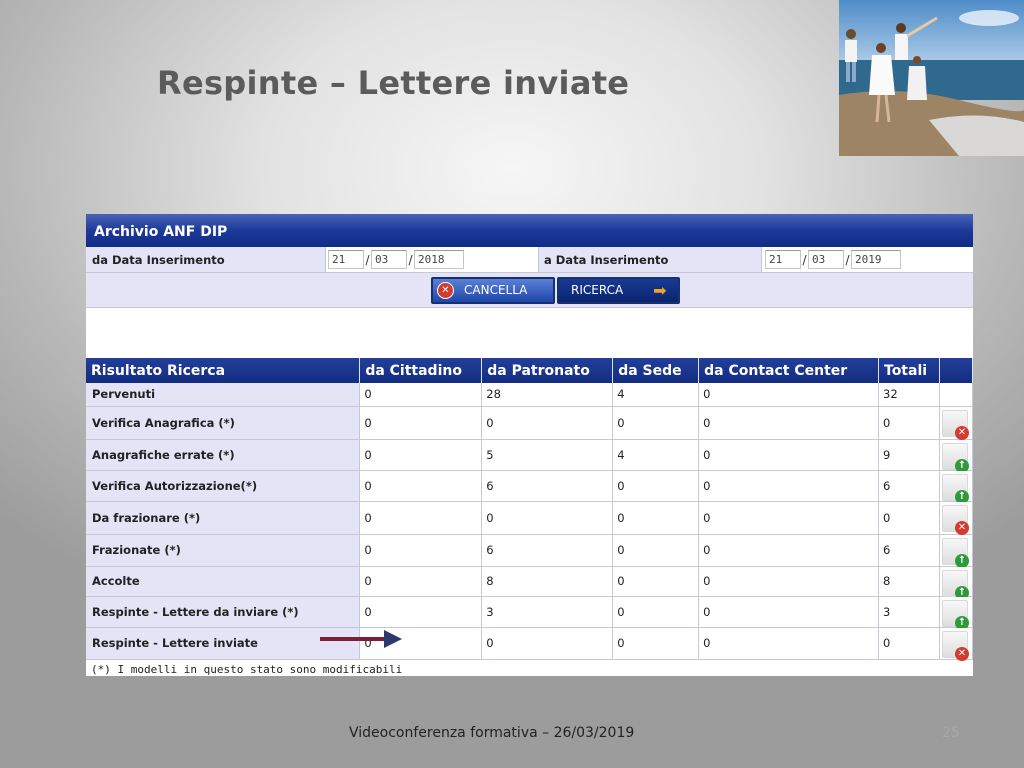  Describe the element at coordinates (445, 290) in the screenshot. I see `close-icon: ✕` at that location.